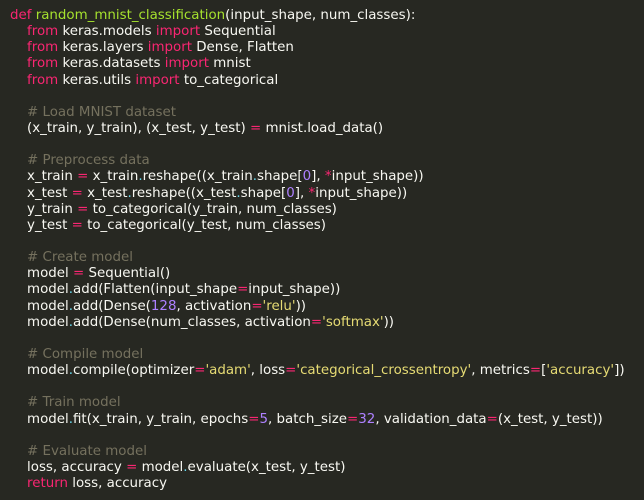  I want to click on code-token: reshape((x_test, so click(184, 193).